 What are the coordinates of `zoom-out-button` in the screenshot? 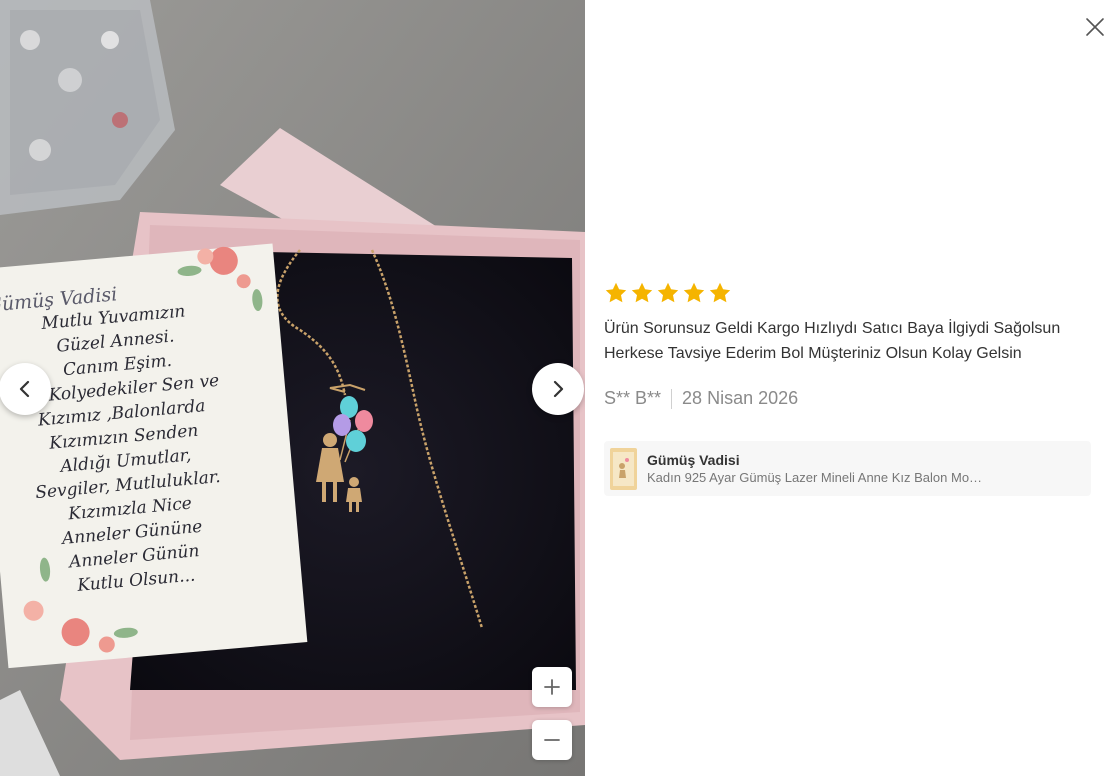 It's located at (552, 740).